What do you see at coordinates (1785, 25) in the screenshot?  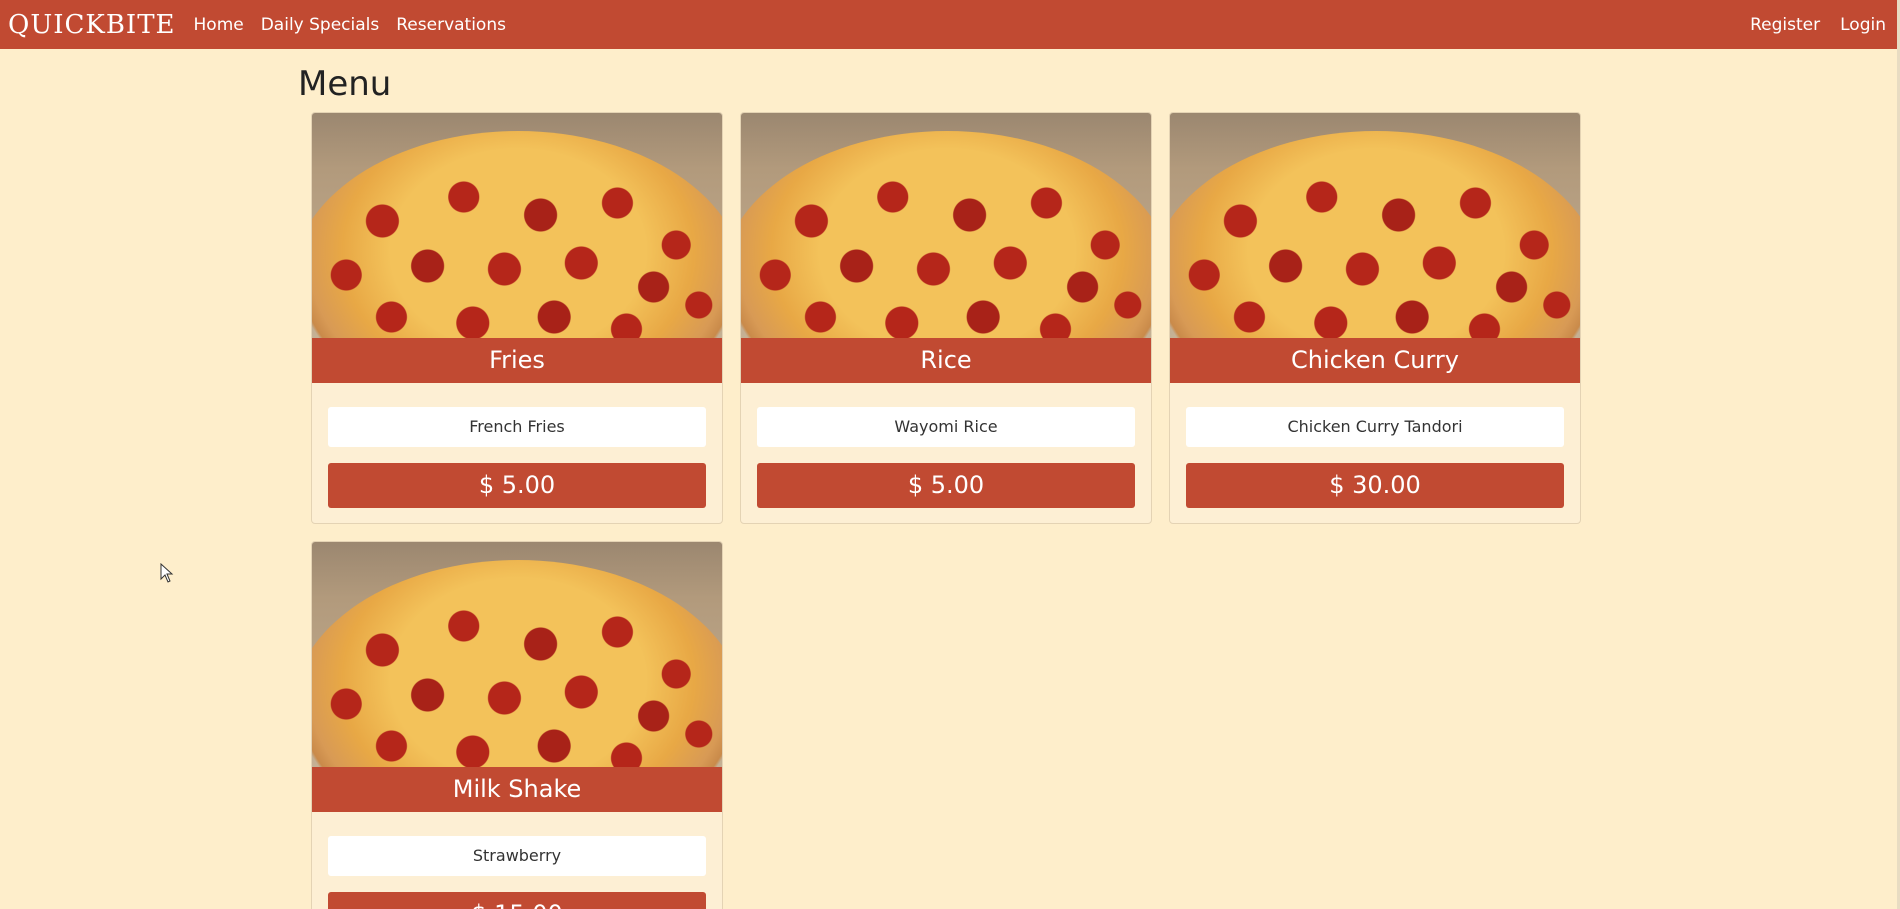 I see `nav-link-register: Register` at bounding box center [1785, 25].